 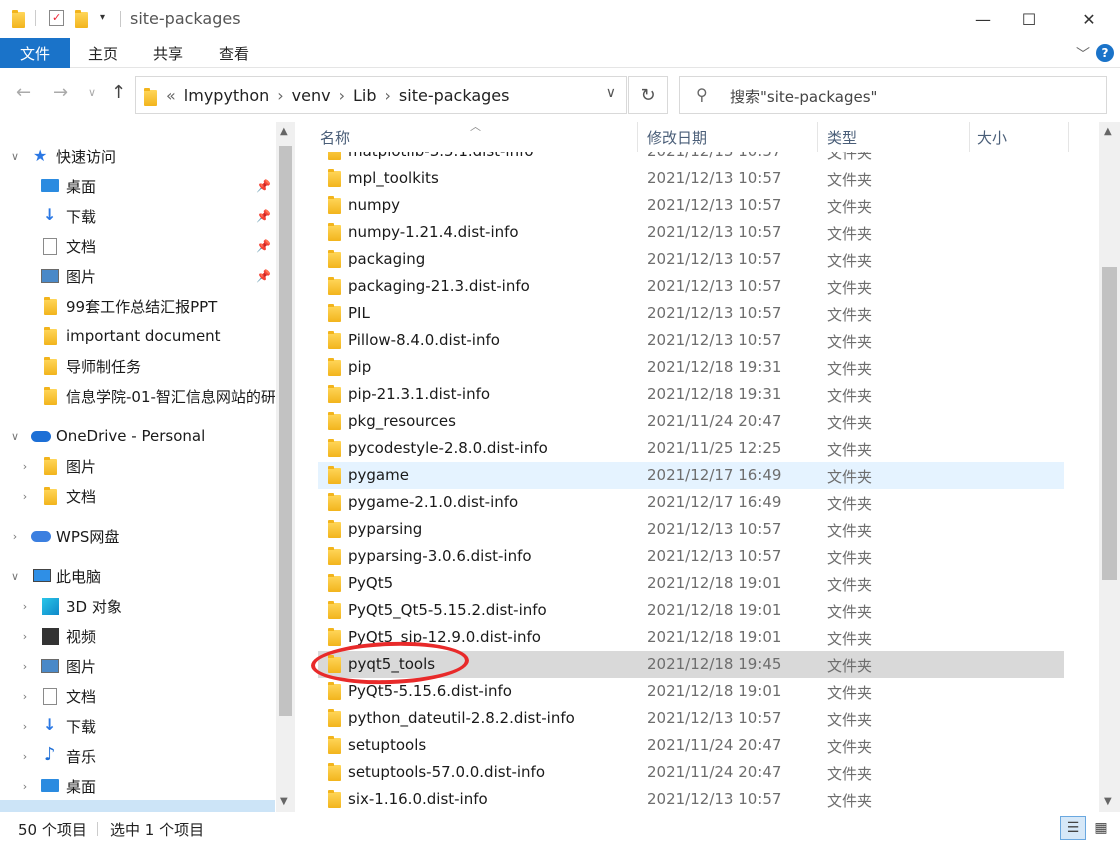 I want to click on properties-icon: ✓, so click(x=56, y=18).